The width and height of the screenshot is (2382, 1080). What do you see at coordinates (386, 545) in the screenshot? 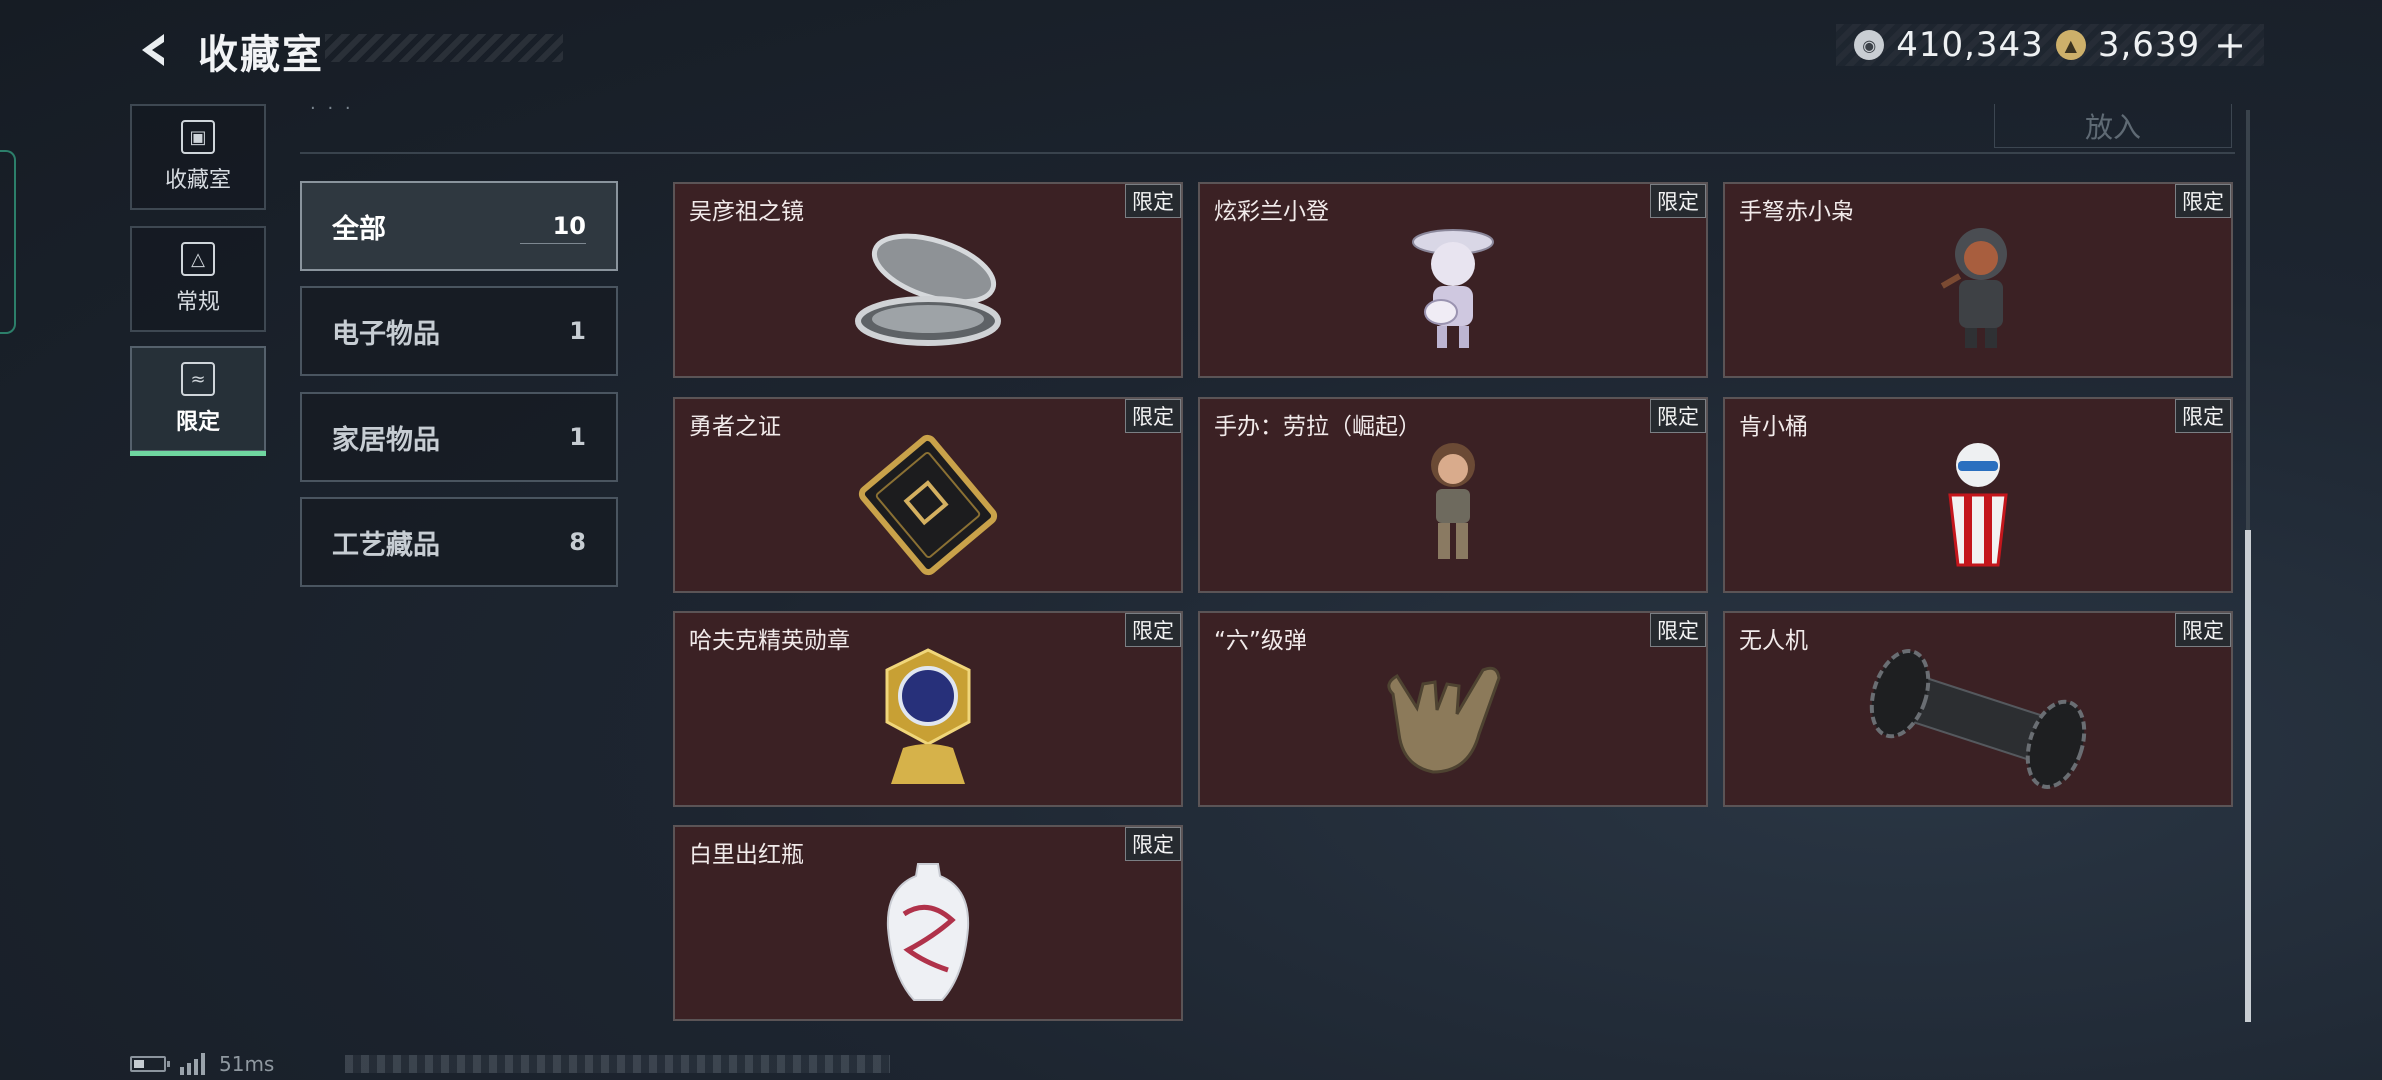
I see `category-name: 工艺藏品` at bounding box center [386, 545].